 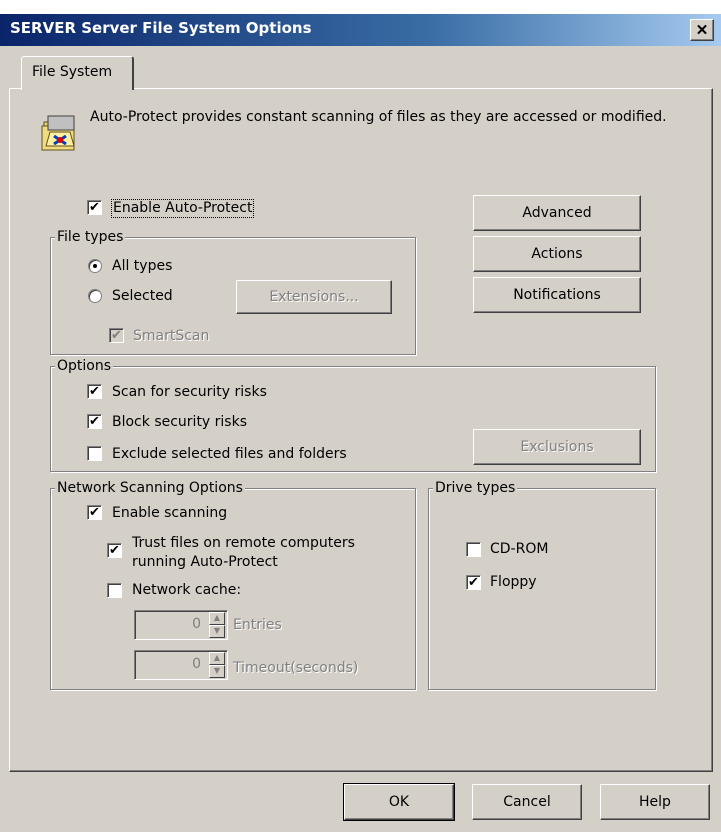 I want to click on close-button: ✕, so click(x=702, y=30).